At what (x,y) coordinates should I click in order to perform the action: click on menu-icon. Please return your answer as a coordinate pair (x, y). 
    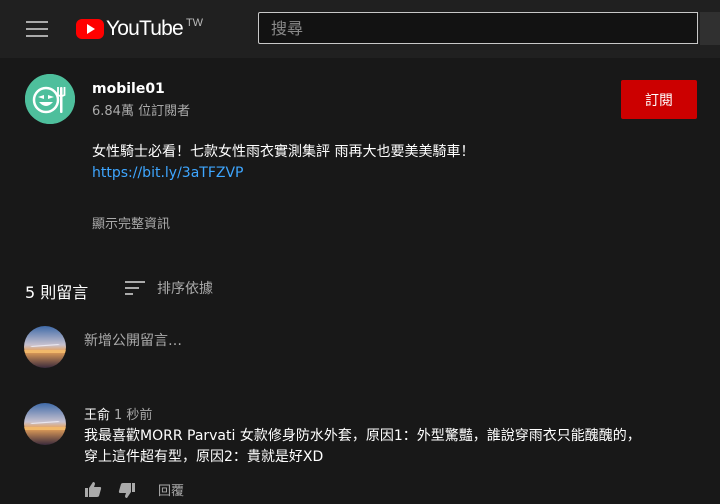
    Looking at the image, I should click on (37, 29).